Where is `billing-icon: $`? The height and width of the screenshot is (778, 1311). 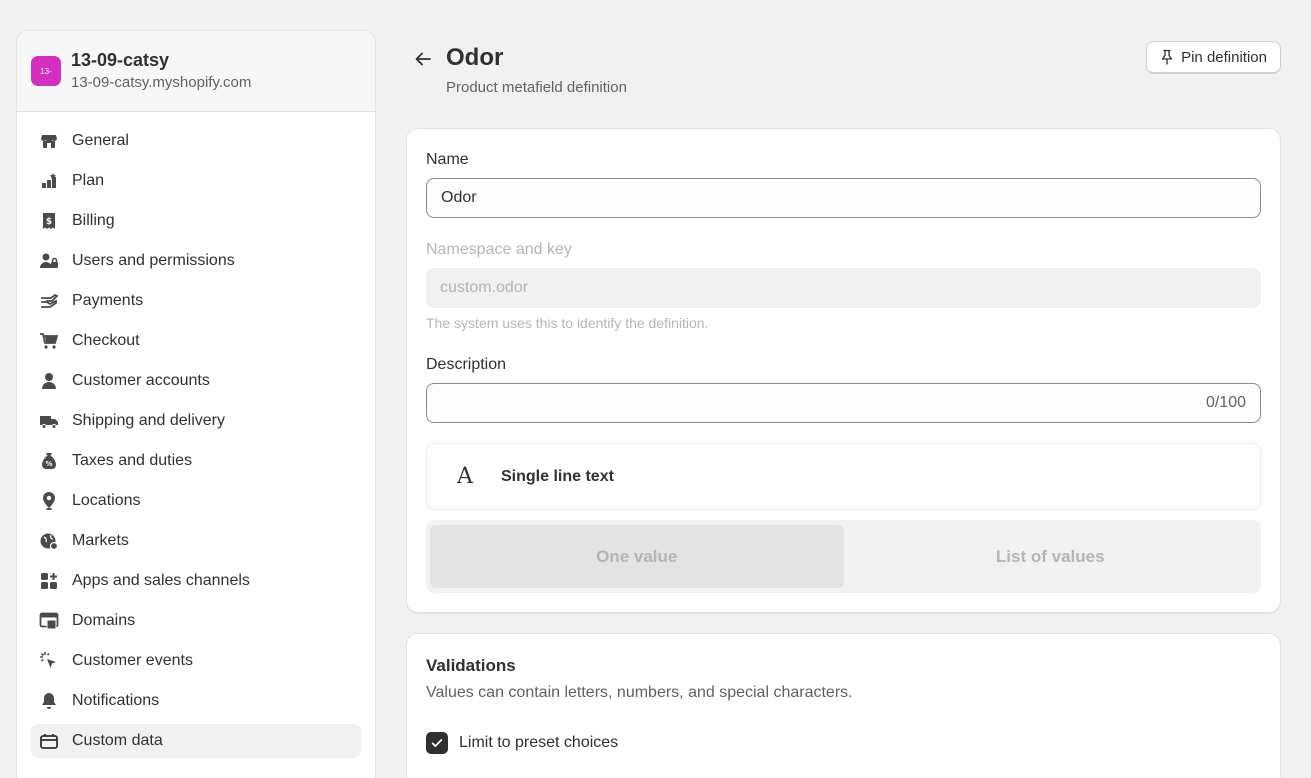 billing-icon: $ is located at coordinates (49, 221).